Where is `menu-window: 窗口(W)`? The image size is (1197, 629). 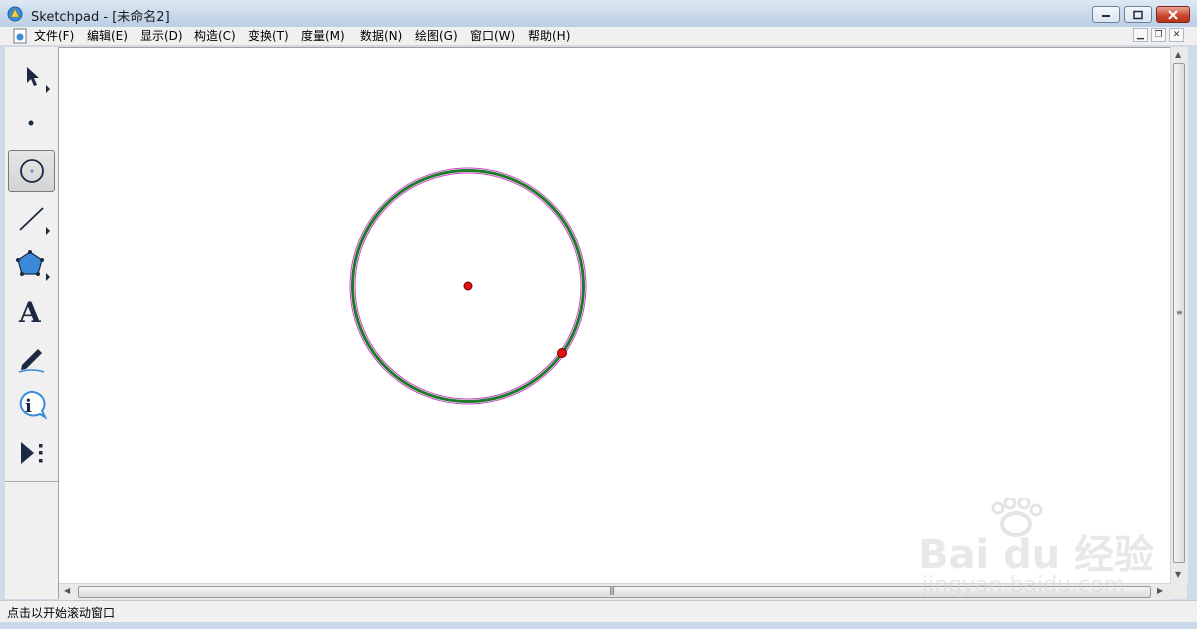
menu-window: 窗口(W) is located at coordinates (492, 36).